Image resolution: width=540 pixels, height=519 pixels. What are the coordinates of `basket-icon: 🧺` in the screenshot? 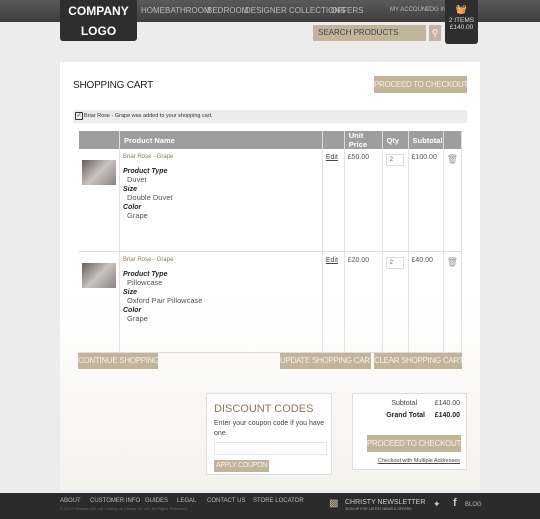 It's located at (461, 9).